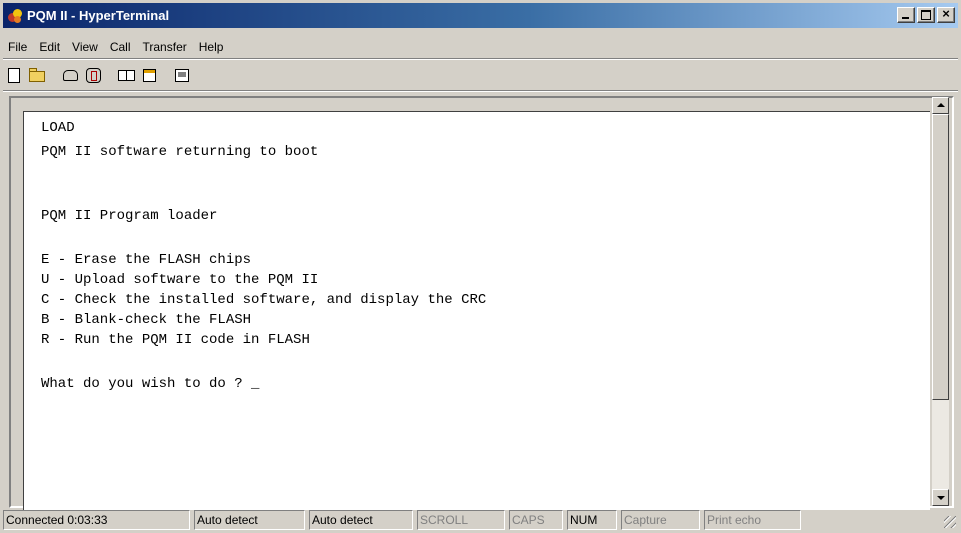 This screenshot has height=533, width=961. I want to click on vertical-scrollbar, so click(940, 301).